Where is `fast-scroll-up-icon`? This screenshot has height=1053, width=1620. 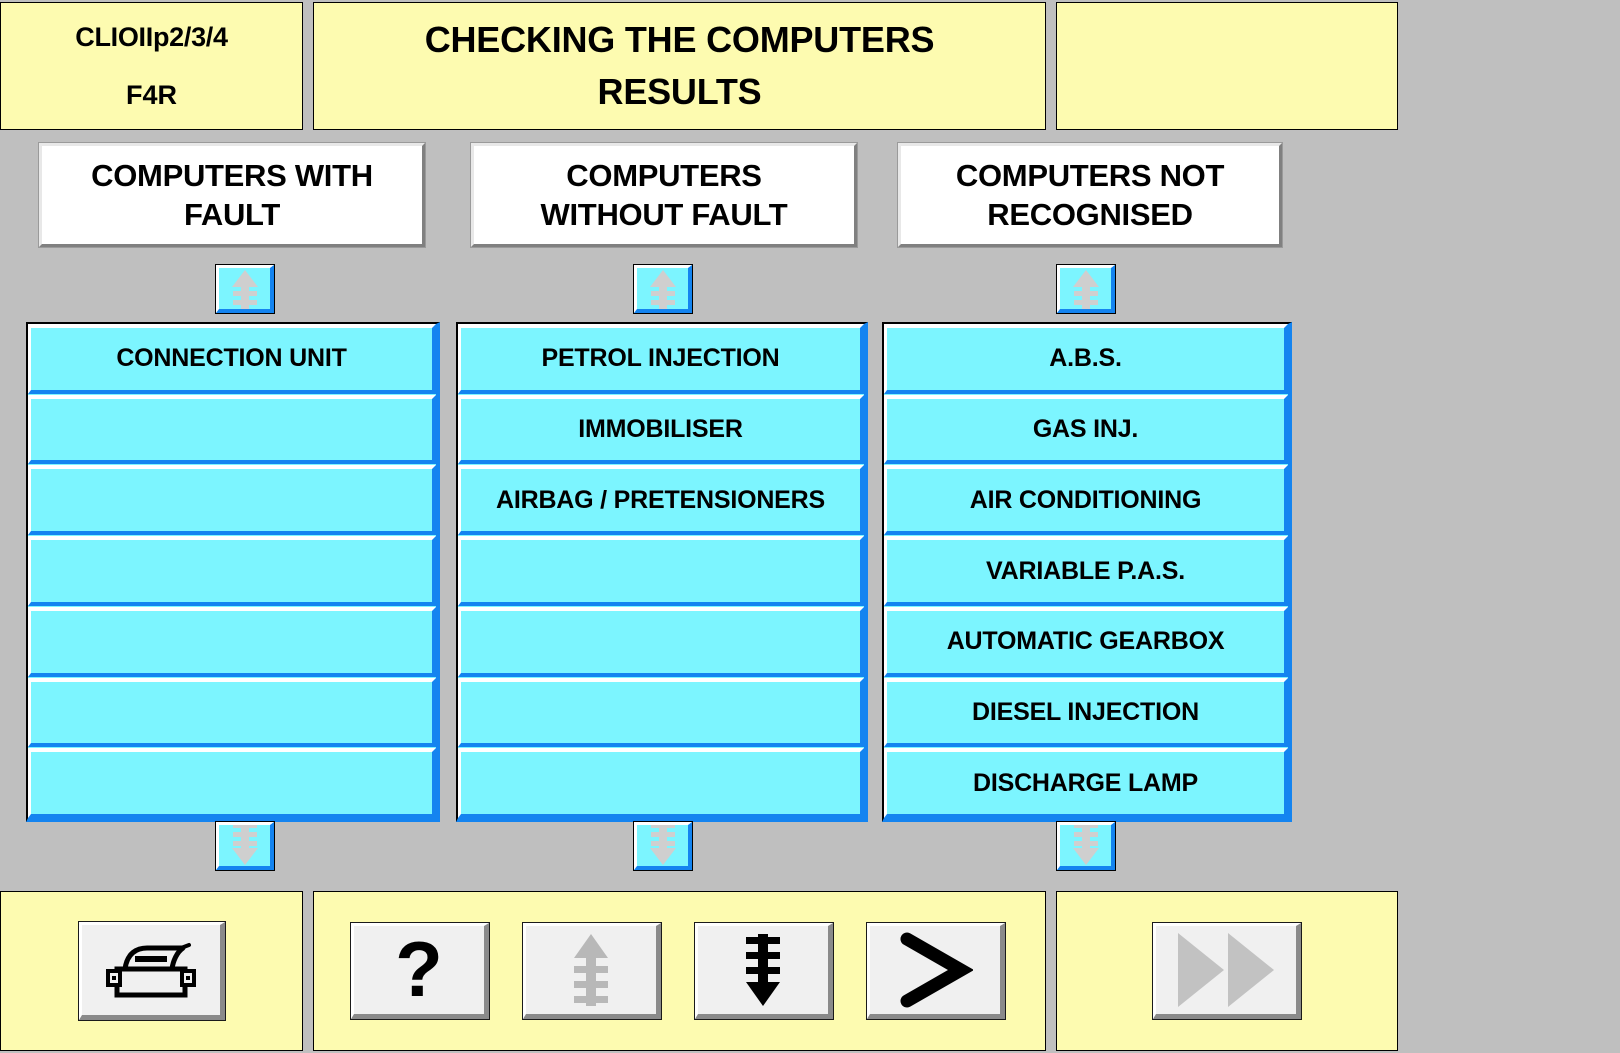
fast-scroll-up-icon is located at coordinates (591, 970).